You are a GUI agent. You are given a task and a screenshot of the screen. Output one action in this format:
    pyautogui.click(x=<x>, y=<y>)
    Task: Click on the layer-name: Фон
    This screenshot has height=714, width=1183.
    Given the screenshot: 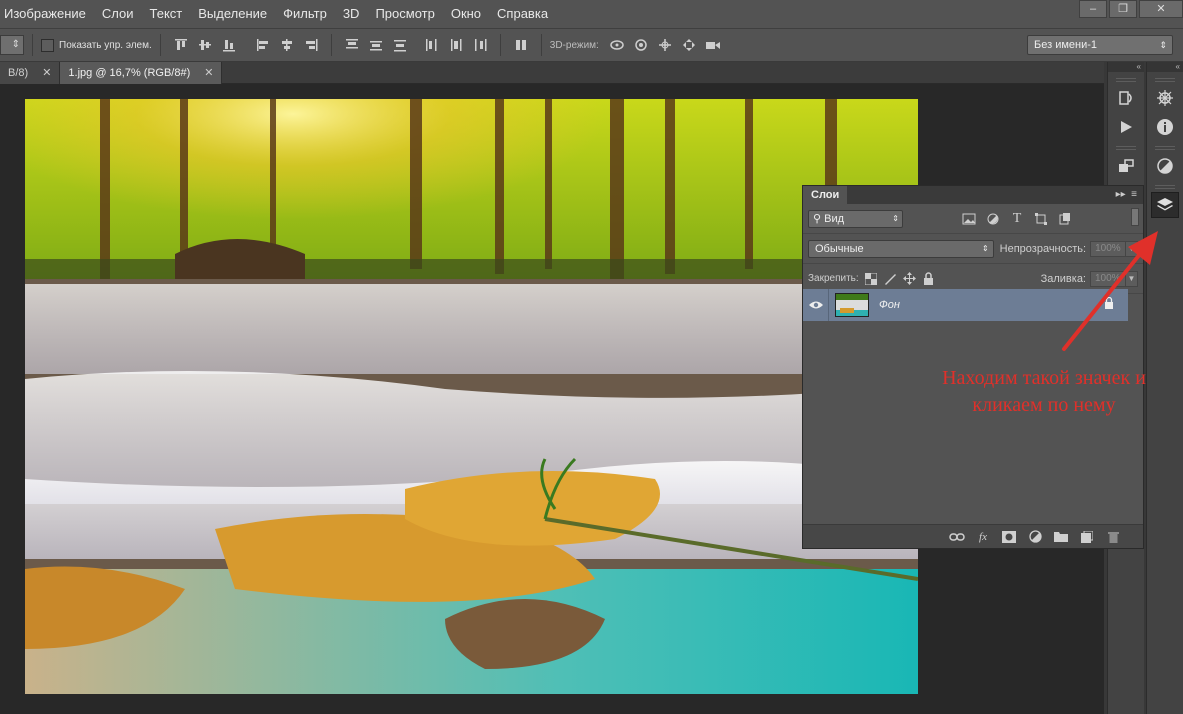 What is the action you would take?
    pyautogui.click(x=889, y=305)
    